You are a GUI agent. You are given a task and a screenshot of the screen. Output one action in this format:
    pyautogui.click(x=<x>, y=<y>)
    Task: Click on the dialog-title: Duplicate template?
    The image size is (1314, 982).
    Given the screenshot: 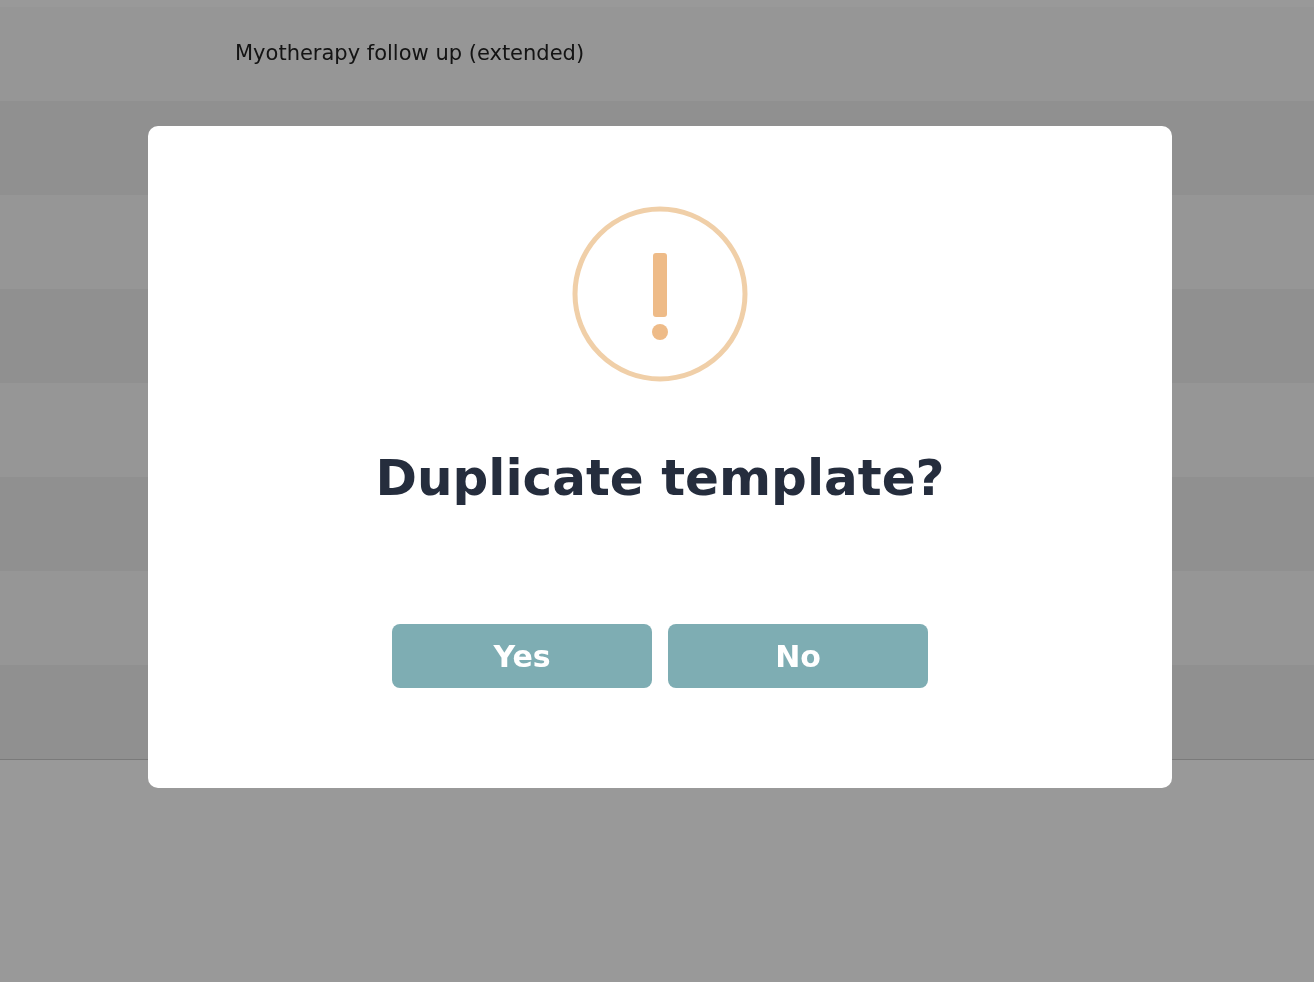 What is the action you would take?
    pyautogui.click(x=660, y=478)
    